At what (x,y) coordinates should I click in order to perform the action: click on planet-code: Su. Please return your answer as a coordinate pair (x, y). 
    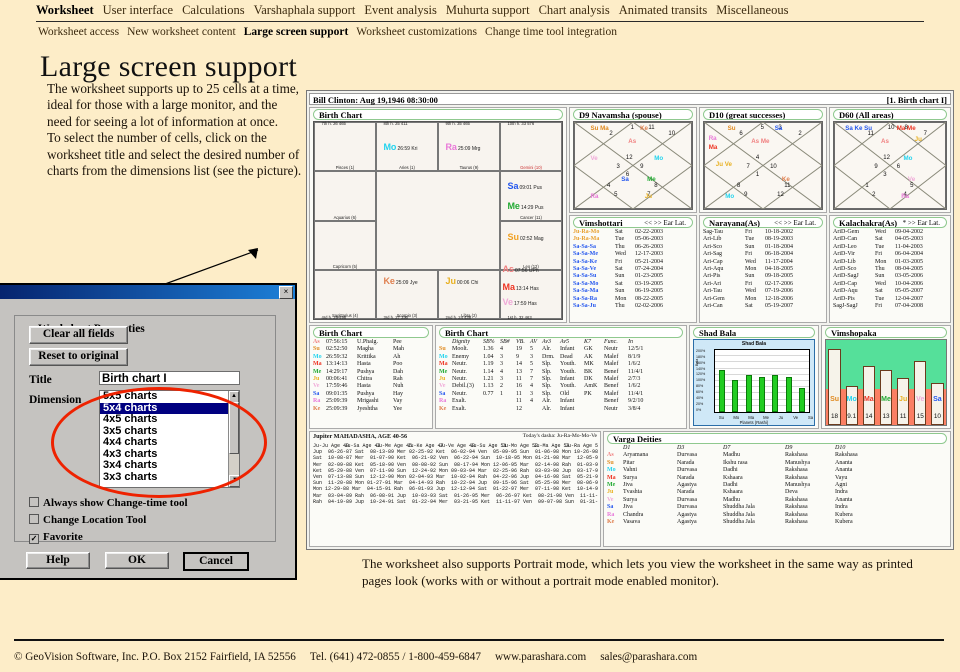
    Looking at the image, I should click on (610, 462).